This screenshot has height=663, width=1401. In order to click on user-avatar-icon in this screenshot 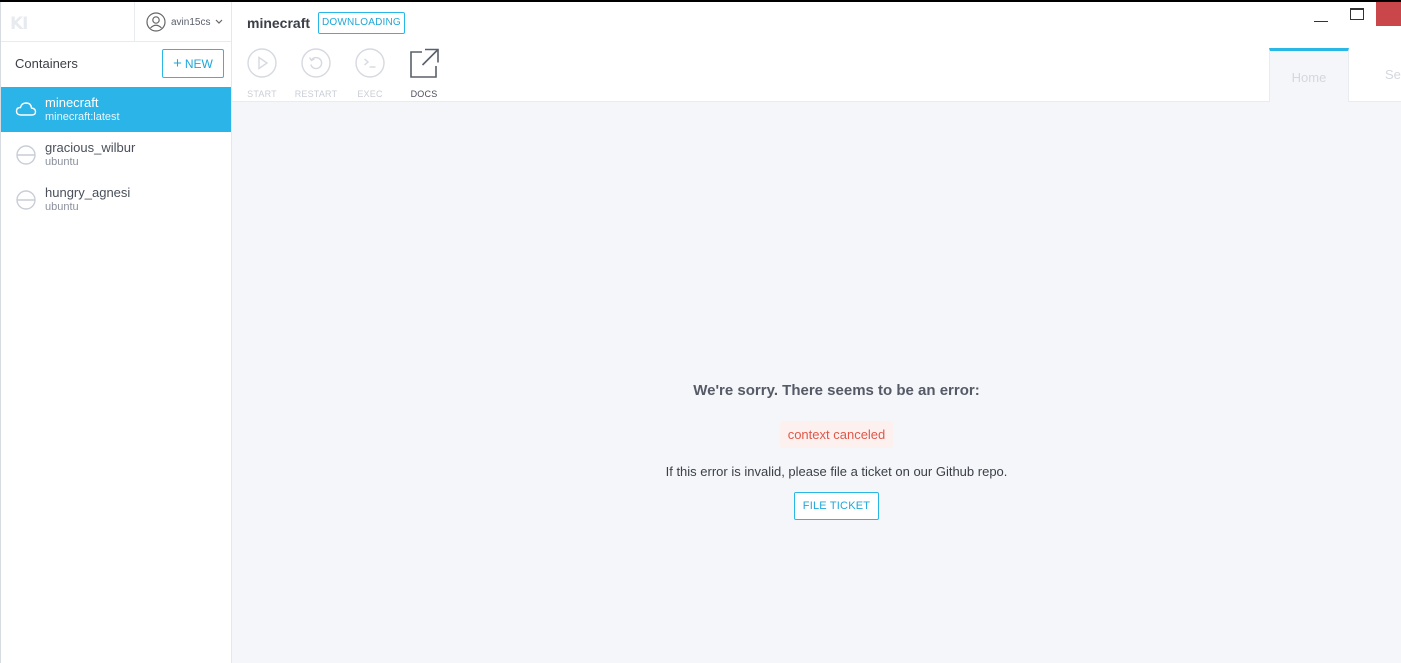, I will do `click(156, 22)`.